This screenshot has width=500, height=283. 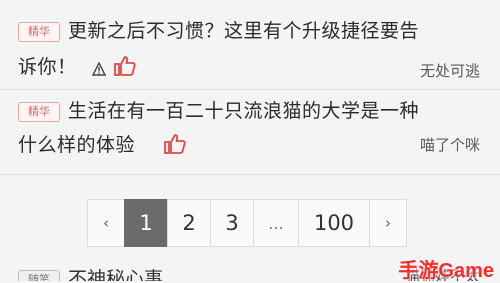 I want to click on post-title-line2: 诉你！, so click(x=47, y=67).